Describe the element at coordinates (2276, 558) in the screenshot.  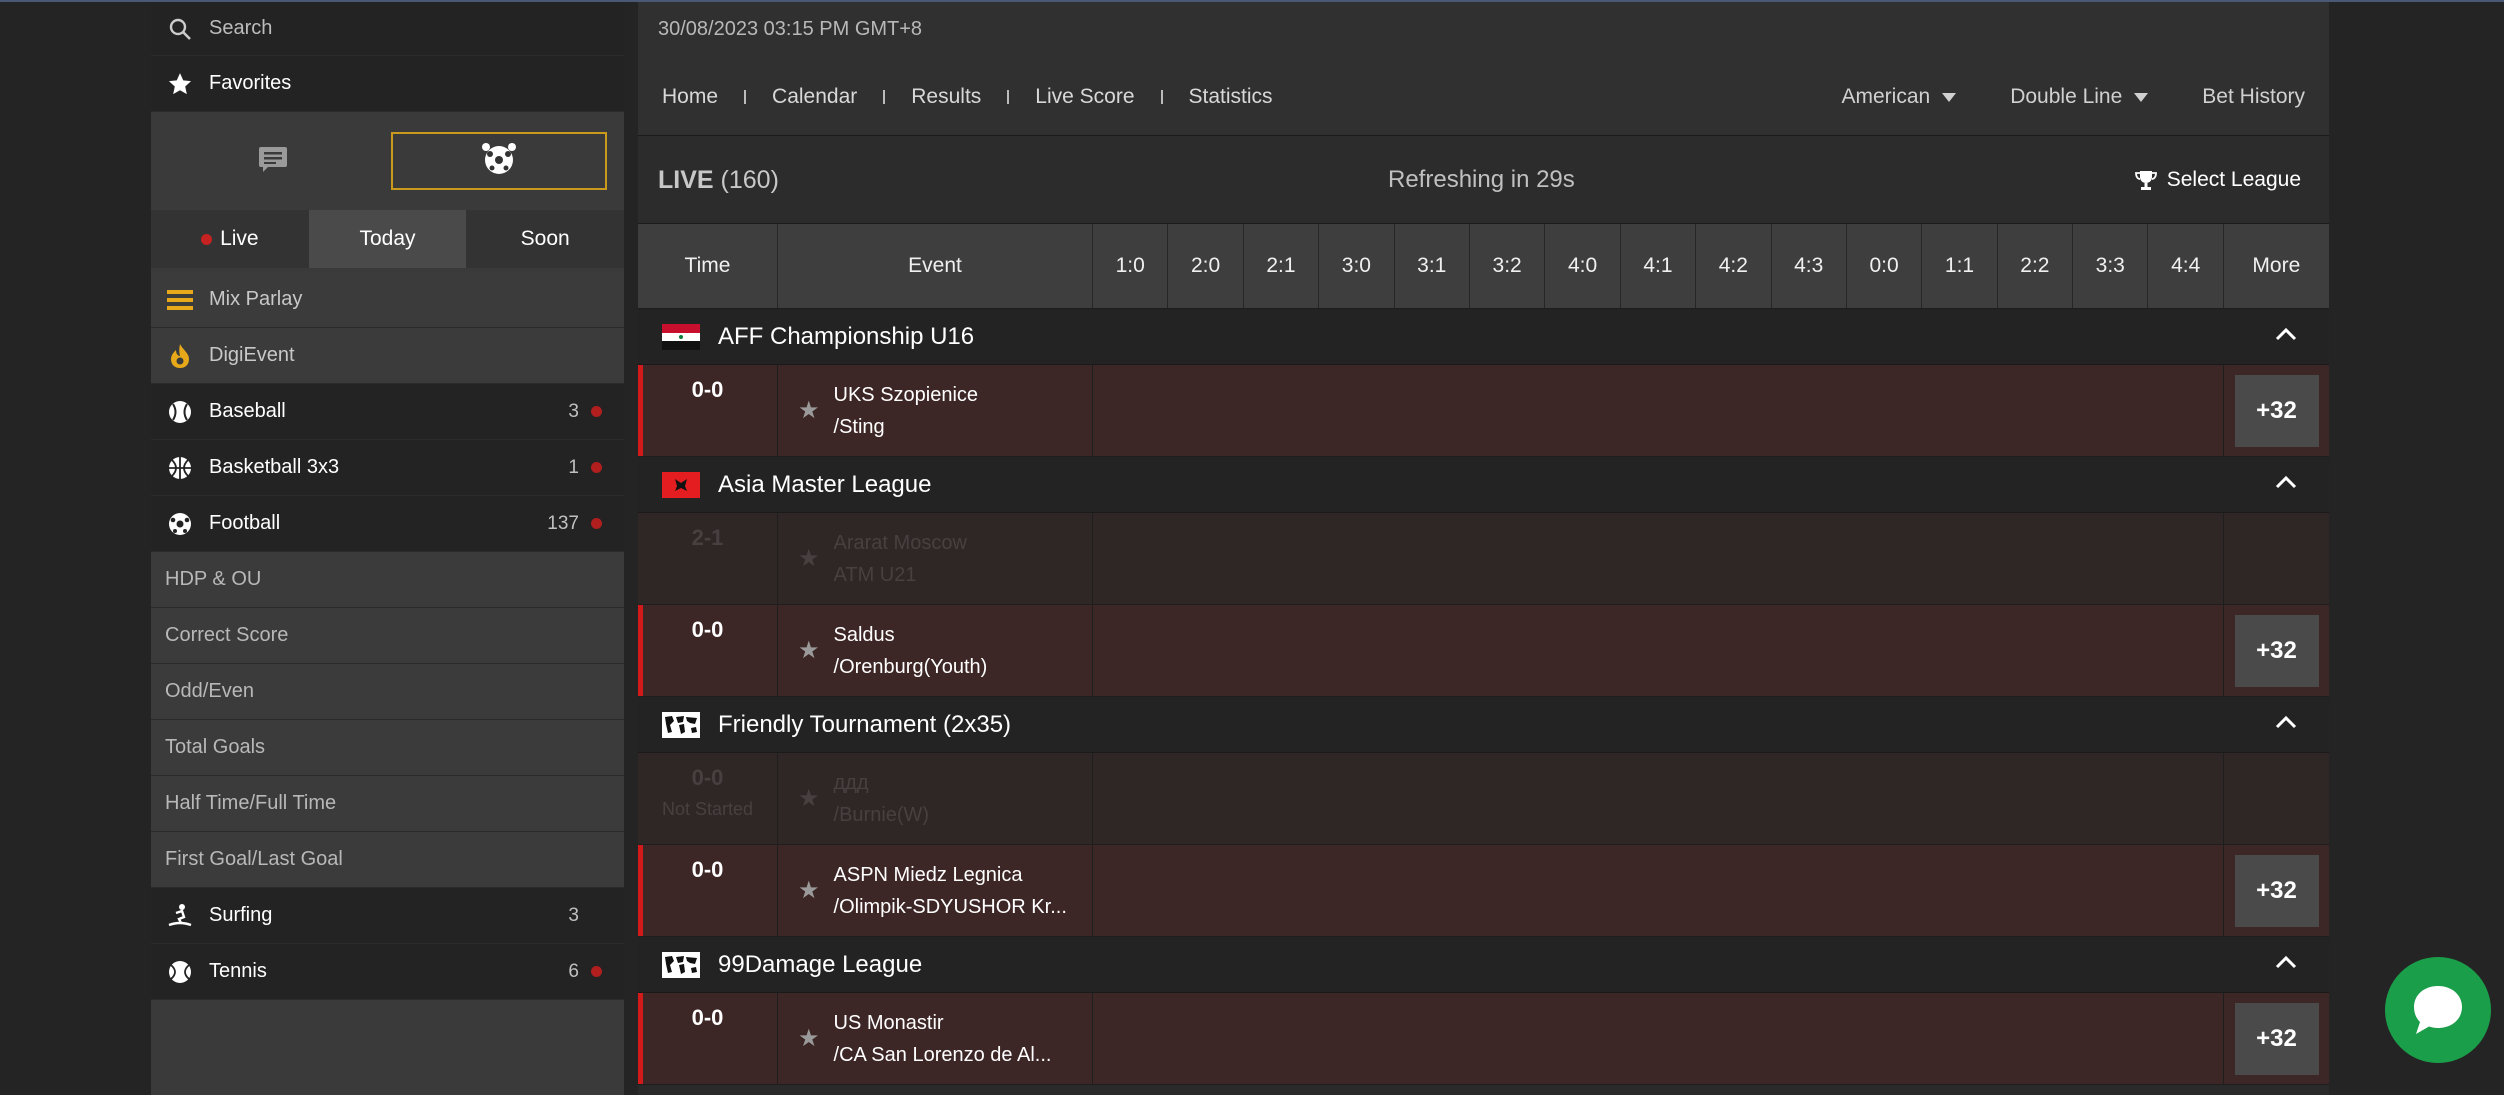
I see `more-cell` at that location.